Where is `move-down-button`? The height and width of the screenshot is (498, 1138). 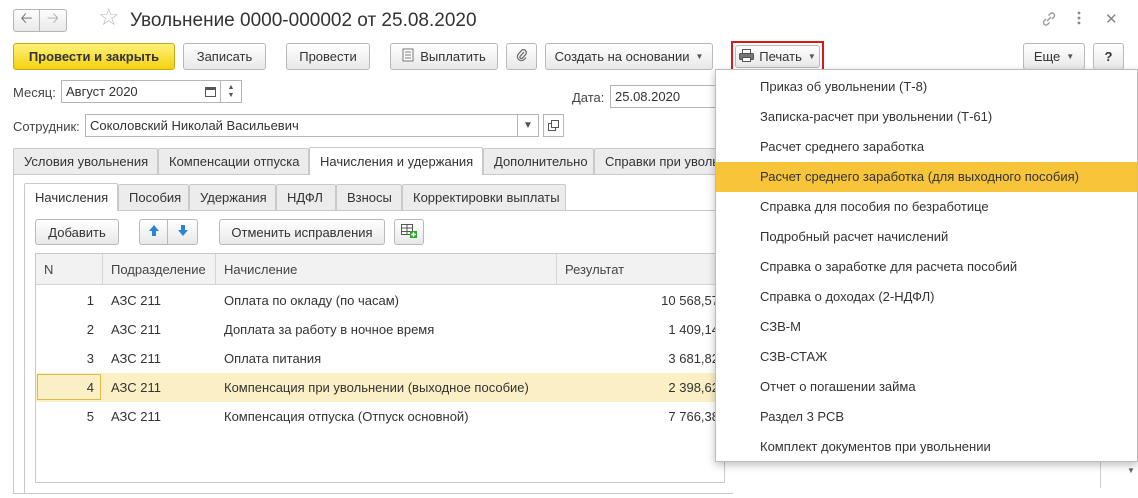 move-down-button is located at coordinates (183, 232).